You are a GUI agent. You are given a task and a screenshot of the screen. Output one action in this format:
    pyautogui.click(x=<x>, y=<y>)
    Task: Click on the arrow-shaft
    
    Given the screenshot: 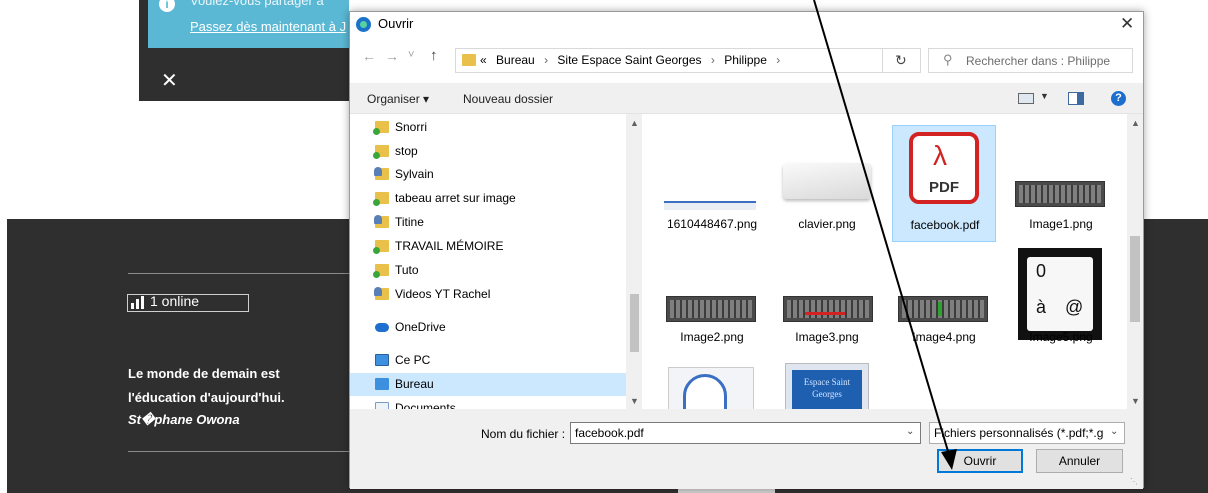 What is the action you would take?
    pyautogui.click(x=882, y=229)
    